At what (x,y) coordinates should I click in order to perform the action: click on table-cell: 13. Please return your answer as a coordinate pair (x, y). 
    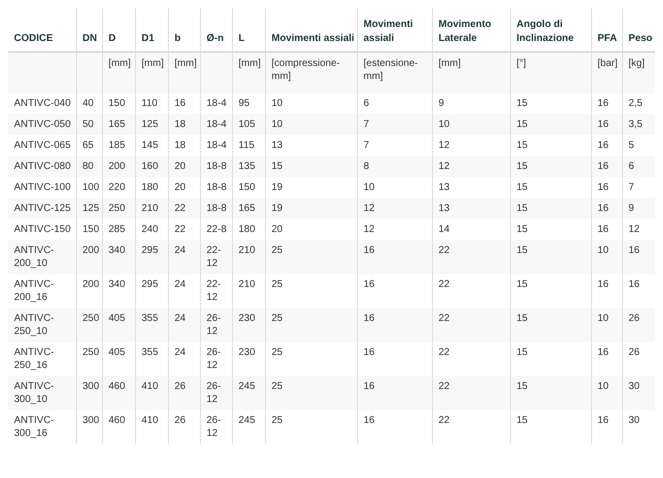
    Looking at the image, I should click on (471, 208).